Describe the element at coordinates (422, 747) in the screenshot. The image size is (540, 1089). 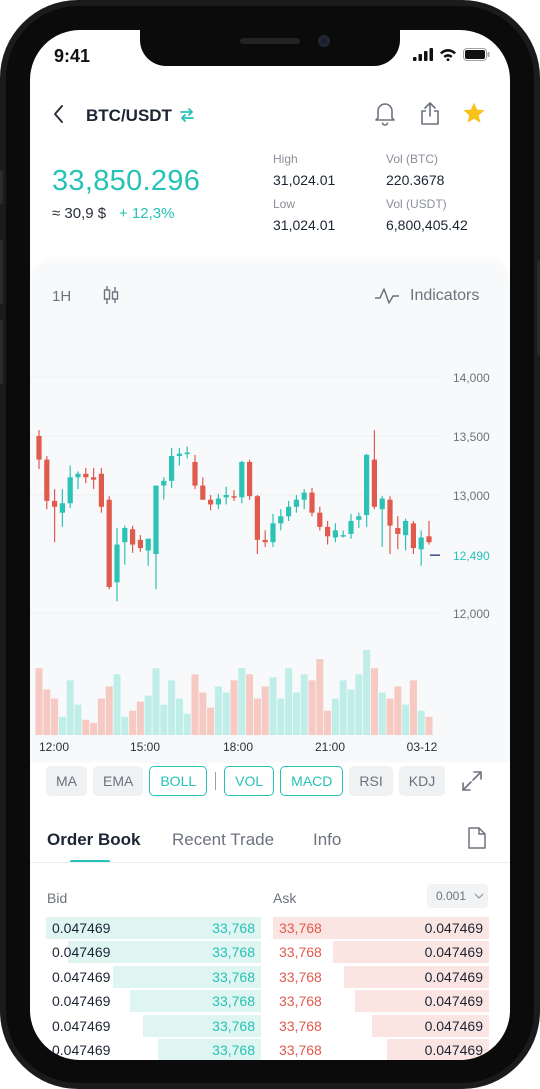
I see `x-tick-label: 03-12` at that location.